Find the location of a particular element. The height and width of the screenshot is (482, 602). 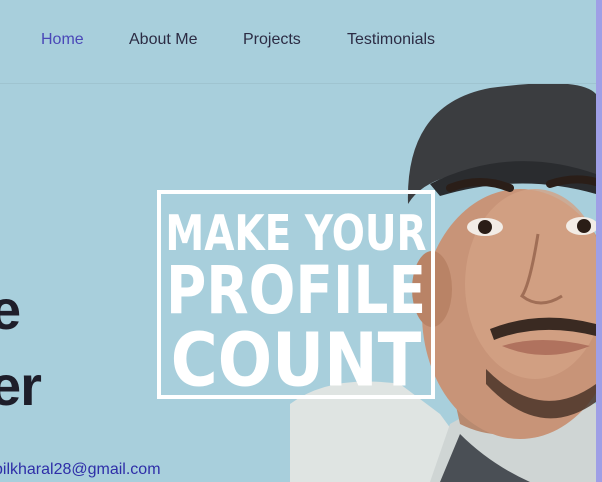

badge-line-profile: PROFILE is located at coordinates (296, 290).